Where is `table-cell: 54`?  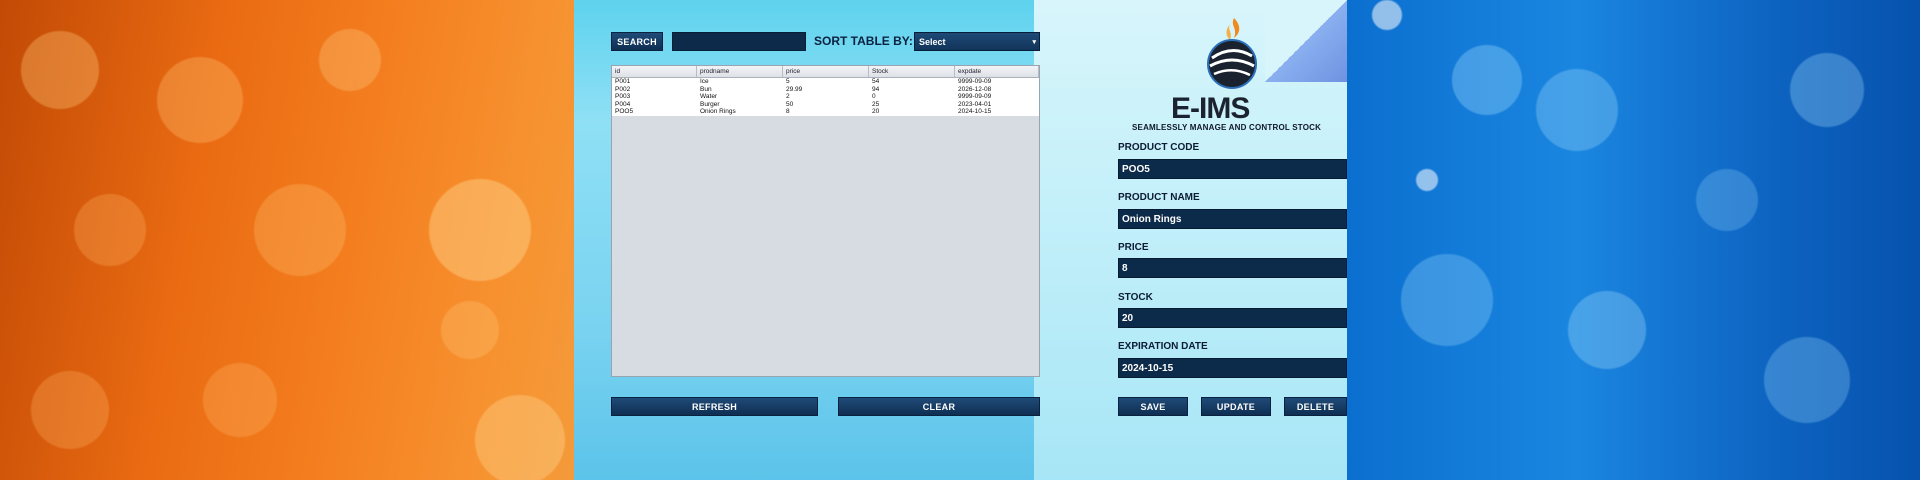 table-cell: 54 is located at coordinates (876, 81).